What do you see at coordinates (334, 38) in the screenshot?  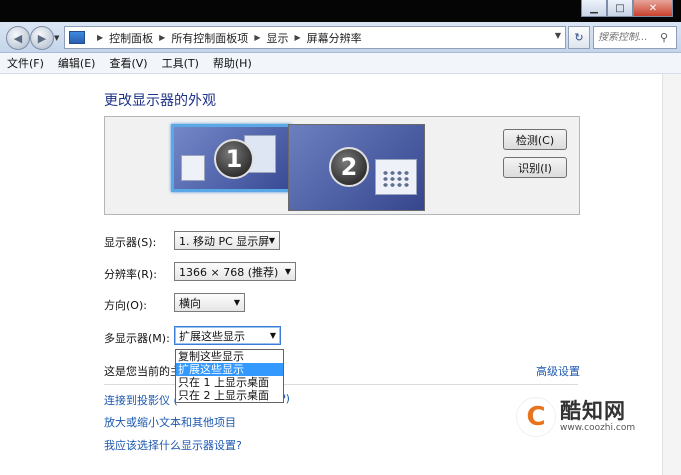 I see `breadcrumb-screen-resolution: 屏幕分辨率` at bounding box center [334, 38].